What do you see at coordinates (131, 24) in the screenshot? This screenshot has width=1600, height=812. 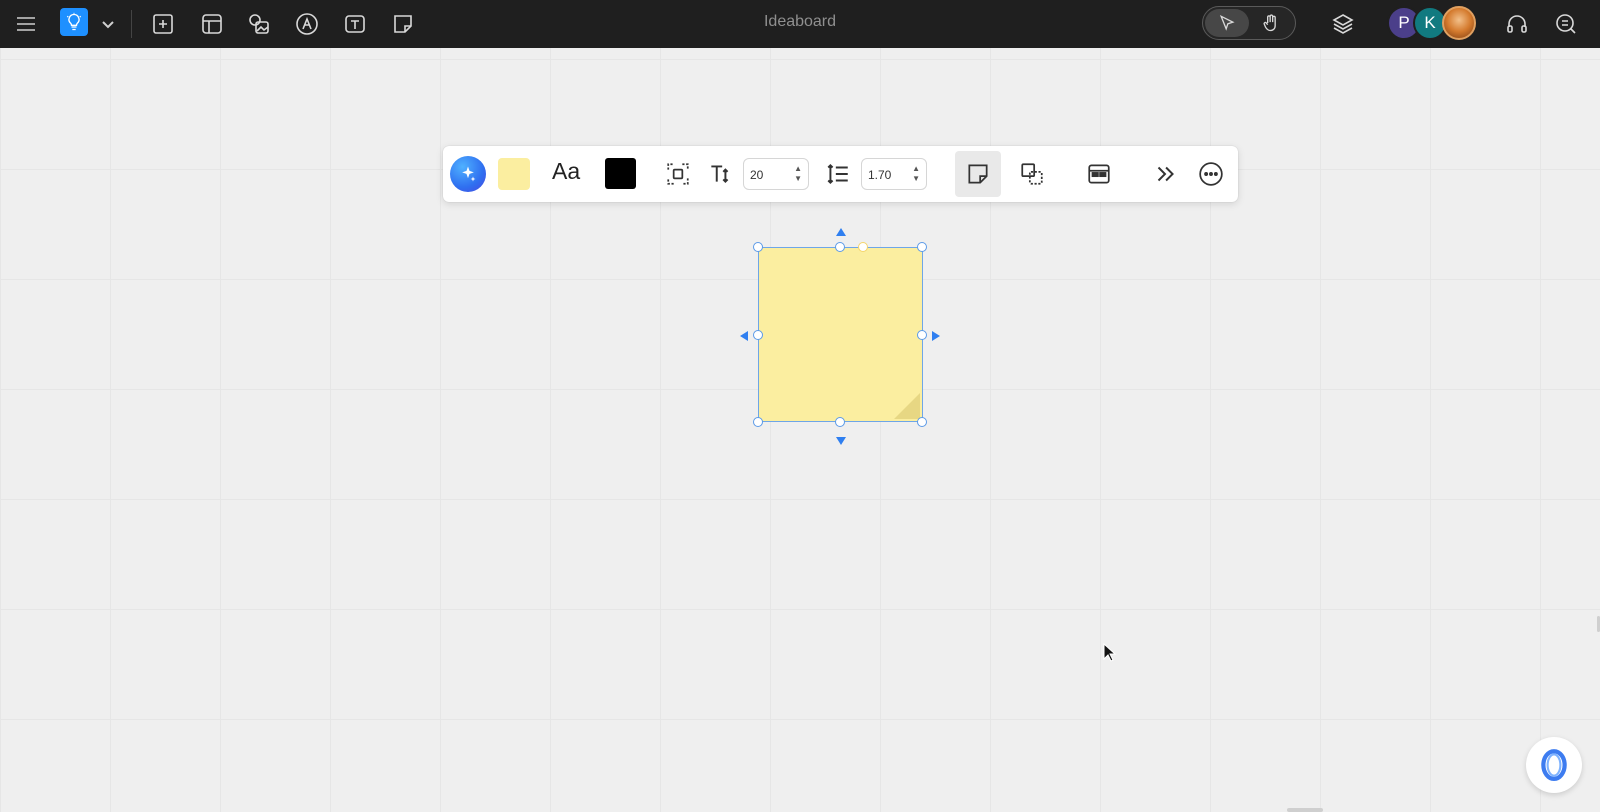 I see `toolbar-divider` at bounding box center [131, 24].